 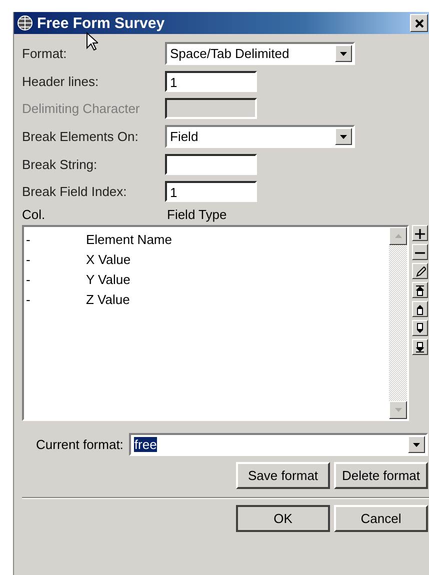 What do you see at coordinates (420, 252) in the screenshot?
I see `remove-button` at bounding box center [420, 252].